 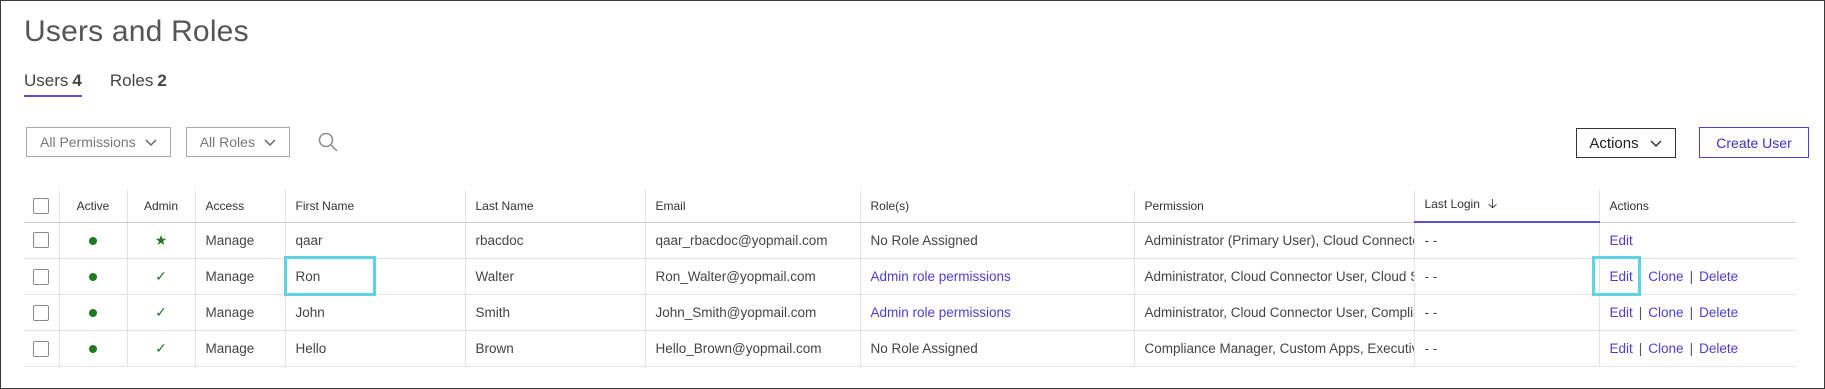 What do you see at coordinates (555, 206) in the screenshot?
I see `col-header-last-name: Last Name` at bounding box center [555, 206].